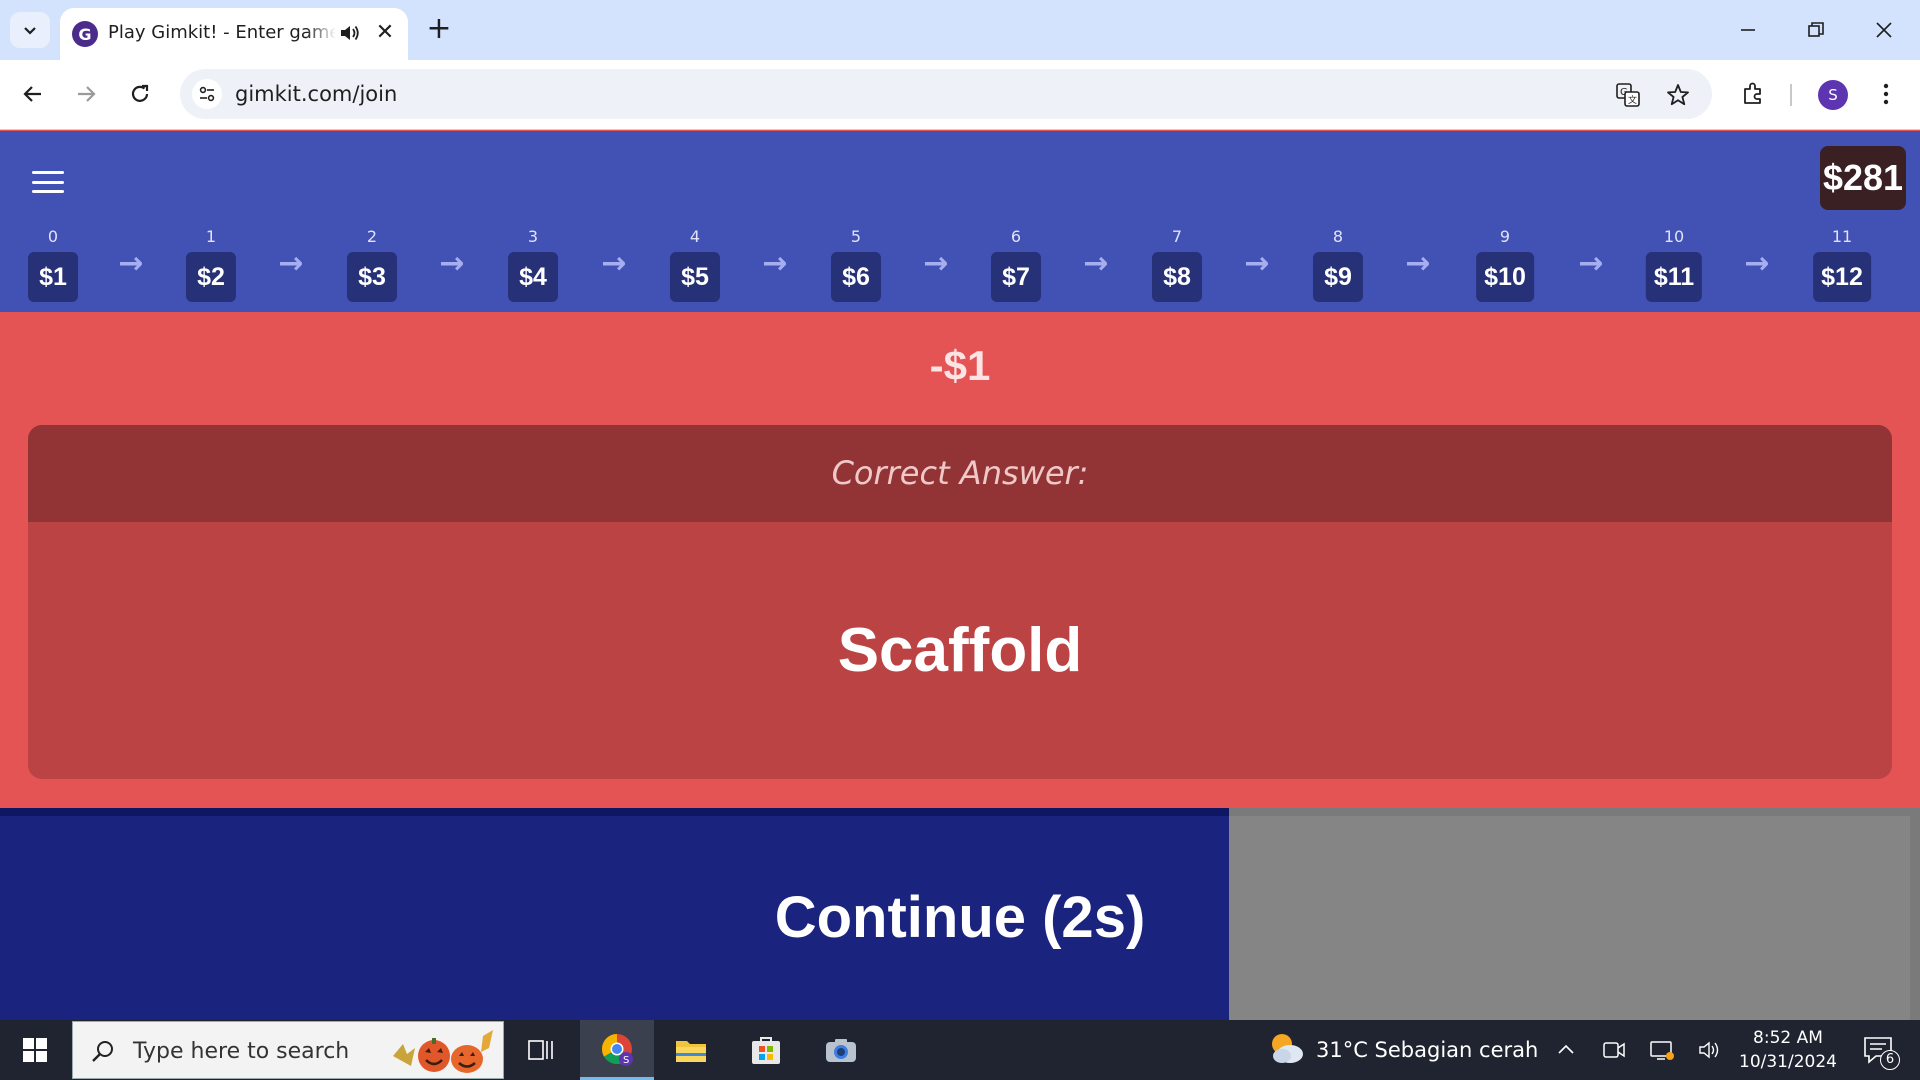 The image size is (1920, 1080). Describe the element at coordinates (1287, 1048) in the screenshot. I see `partly-cloudy-icon` at that location.